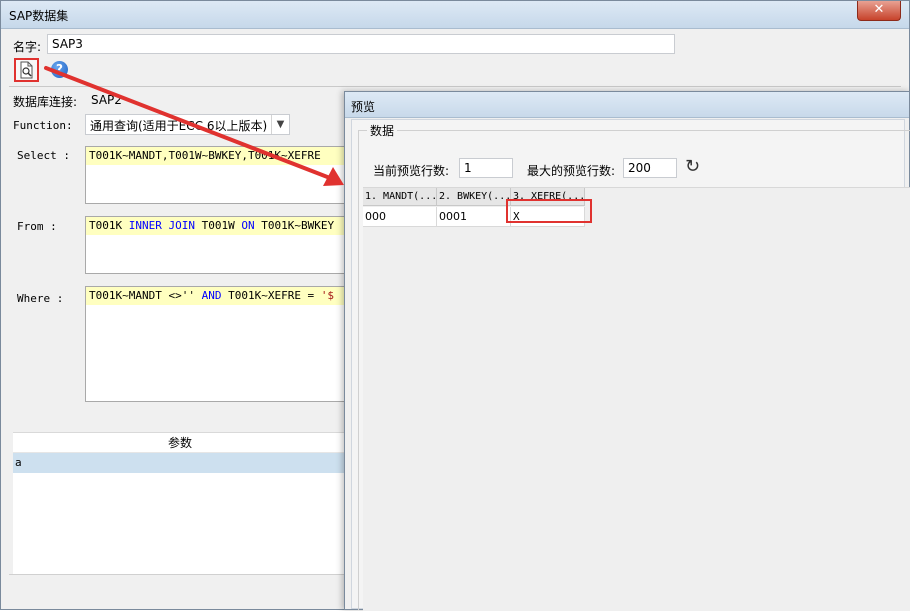 The width and height of the screenshot is (910, 611). Describe the element at coordinates (382, 130) in the screenshot. I see `data-group-label: 数据` at that location.